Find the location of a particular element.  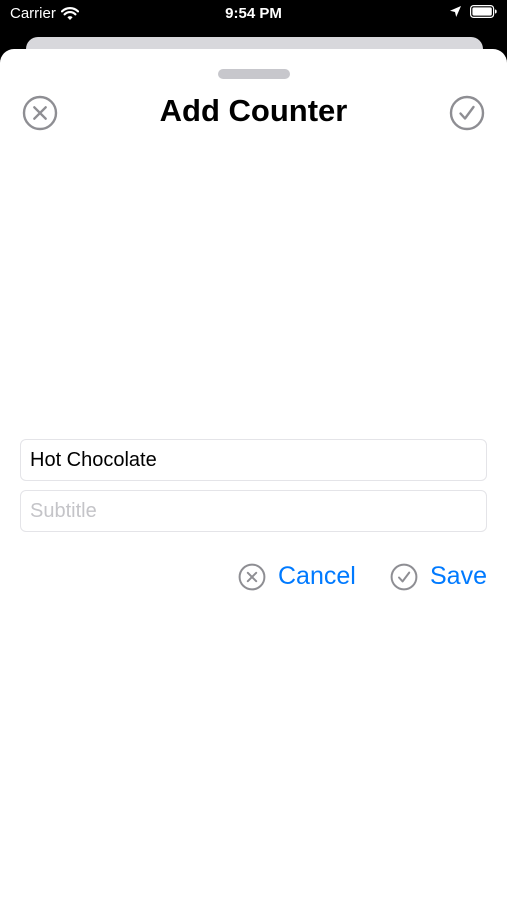

confirm-button is located at coordinates (467, 113).